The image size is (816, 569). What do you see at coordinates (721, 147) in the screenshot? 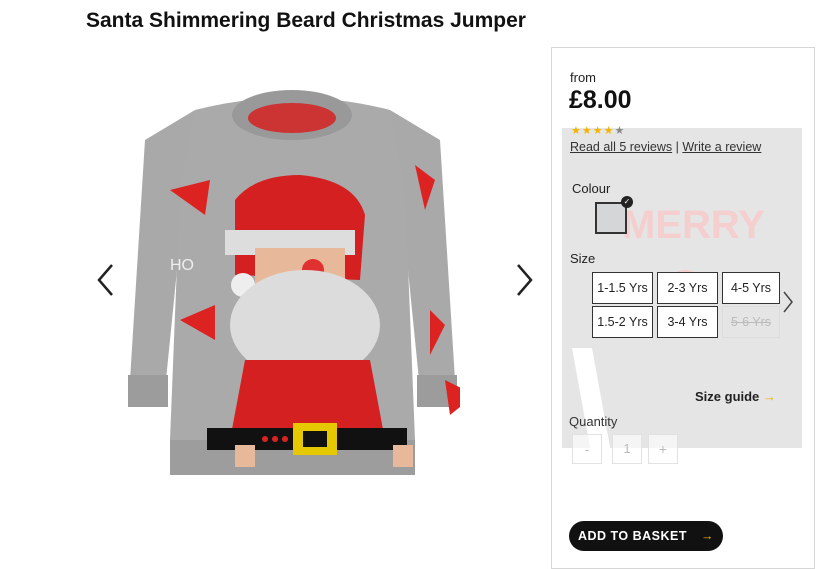
I see `write-review-link: Write a review` at bounding box center [721, 147].